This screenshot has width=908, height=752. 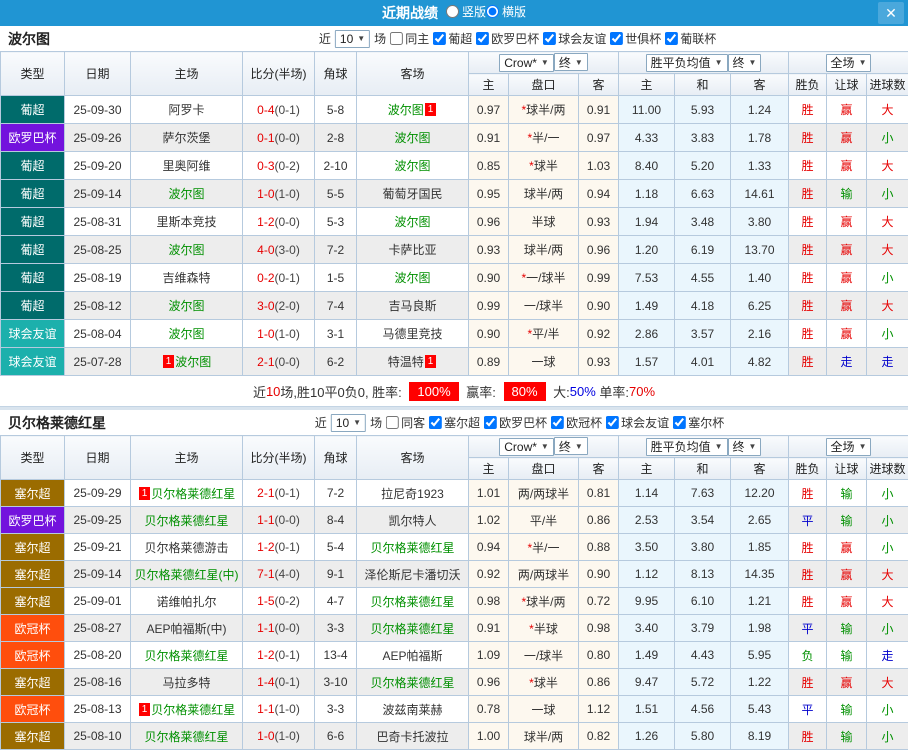 I want to click on away-team-cell: 吉马良斯, so click(x=412, y=305).